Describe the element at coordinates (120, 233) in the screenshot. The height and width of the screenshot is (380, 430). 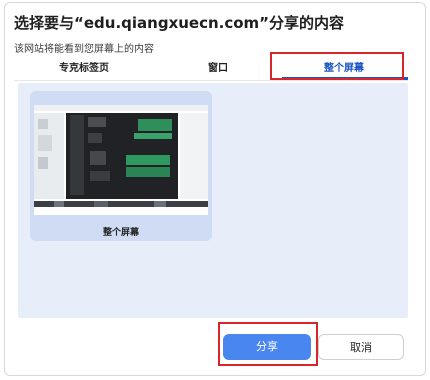
I see `screen-option-label: 整个屏幕` at that location.